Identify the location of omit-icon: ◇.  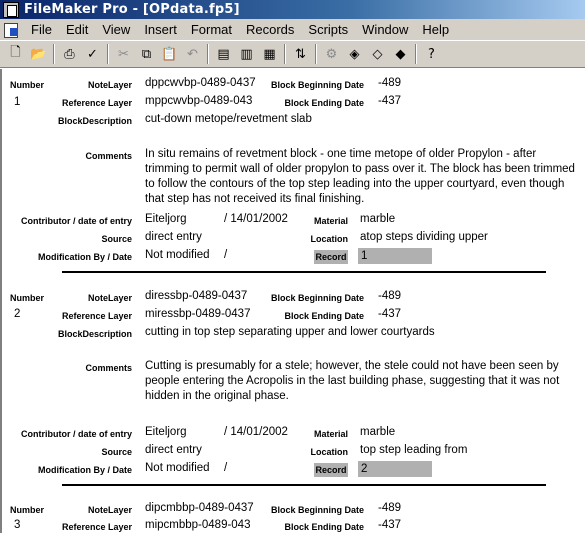
(377, 54).